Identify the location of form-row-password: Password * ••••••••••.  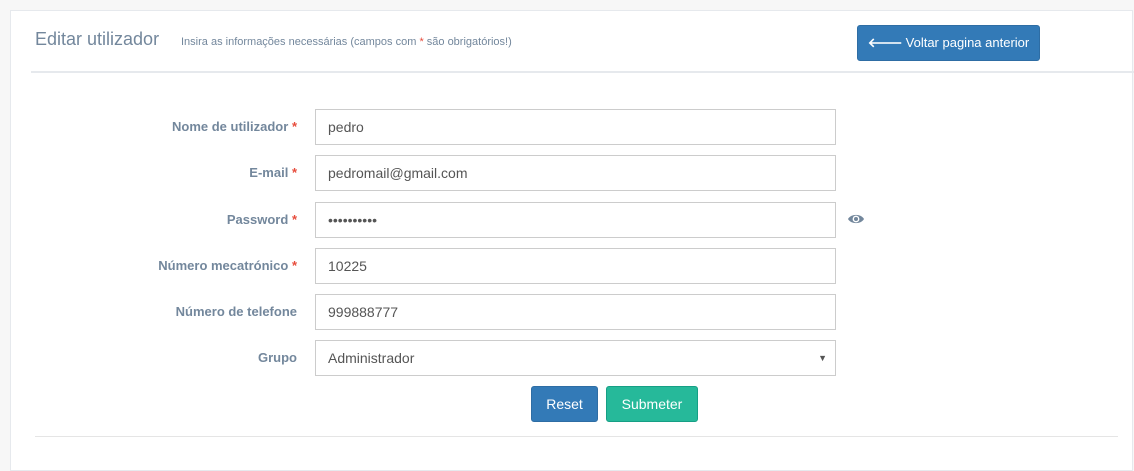
(561, 220).